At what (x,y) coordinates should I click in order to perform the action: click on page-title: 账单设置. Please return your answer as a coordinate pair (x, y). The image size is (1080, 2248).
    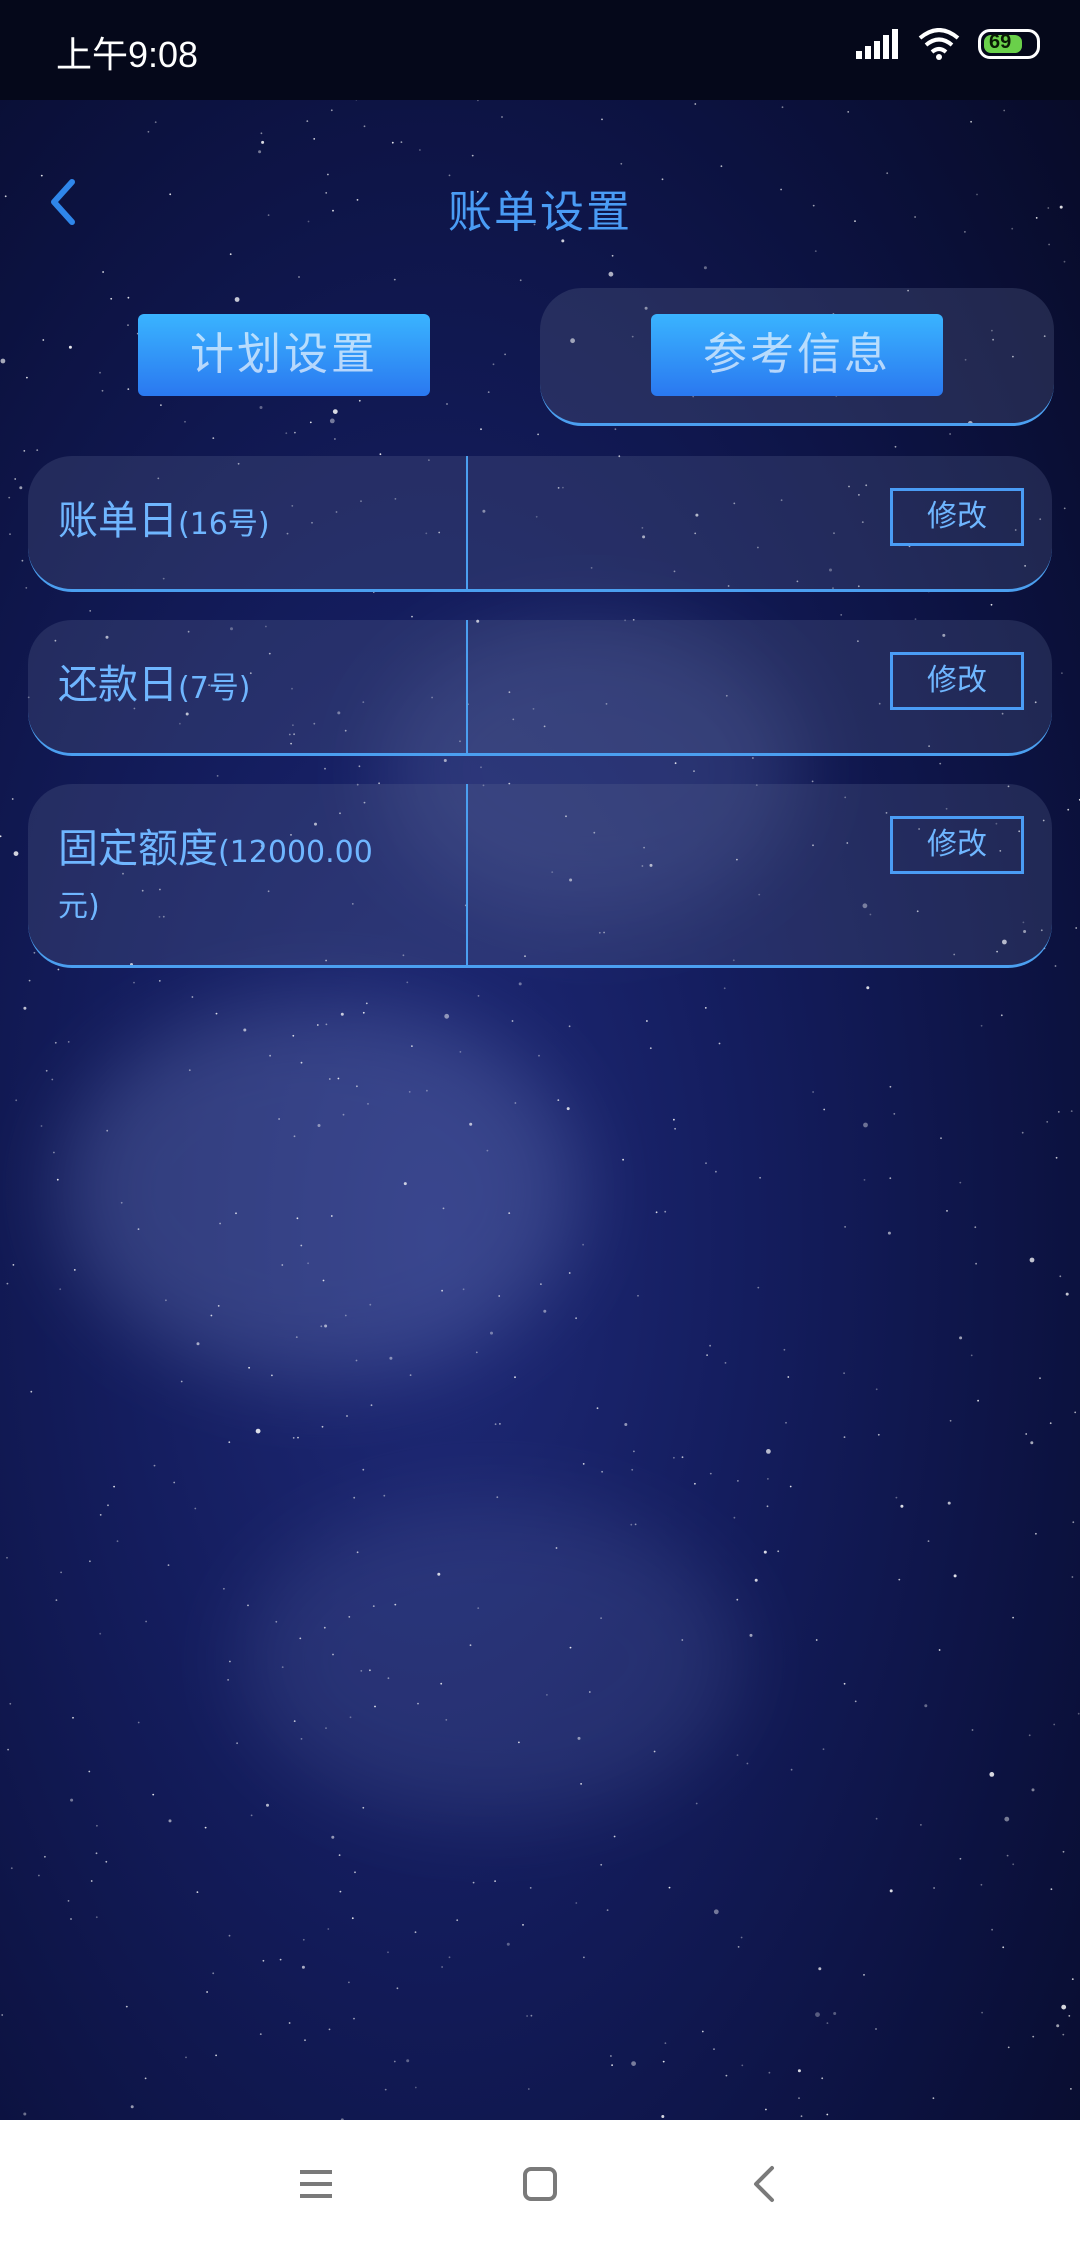
    Looking at the image, I should click on (540, 212).